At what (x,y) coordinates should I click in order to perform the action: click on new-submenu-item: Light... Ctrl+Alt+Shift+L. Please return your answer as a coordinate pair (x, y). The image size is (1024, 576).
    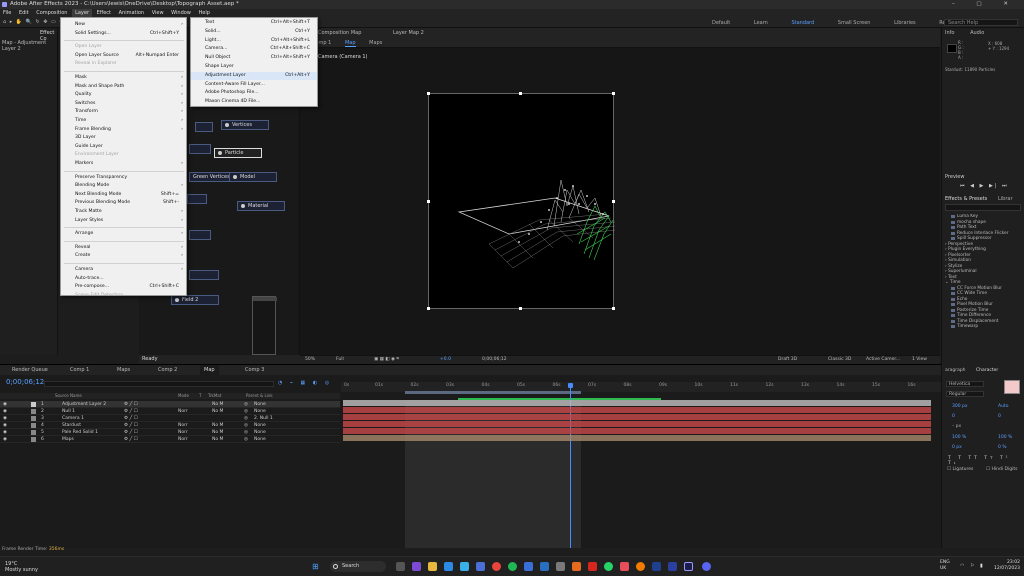
    Looking at the image, I should click on (254, 41).